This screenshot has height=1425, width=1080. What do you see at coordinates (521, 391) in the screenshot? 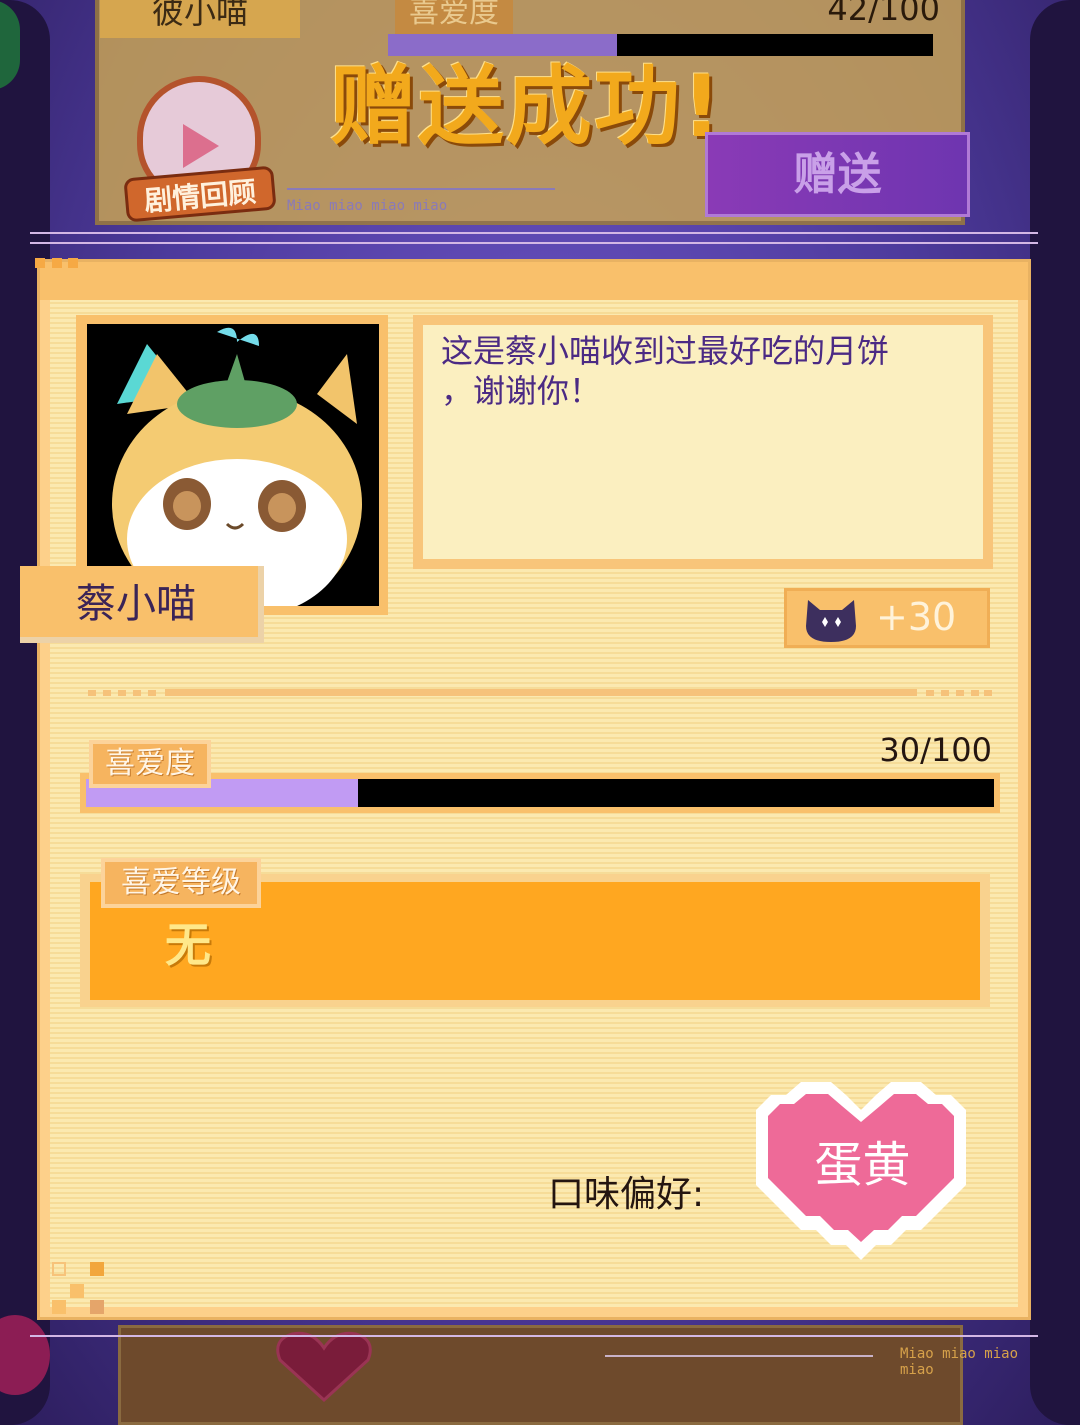
I see `dialogue-line-2: ，谢谢你！` at bounding box center [521, 391].